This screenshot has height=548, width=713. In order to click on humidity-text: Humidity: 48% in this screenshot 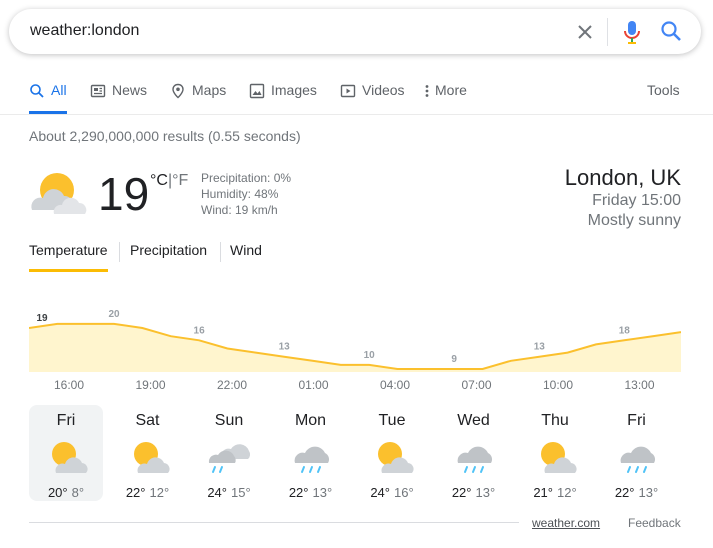, I will do `click(240, 194)`.